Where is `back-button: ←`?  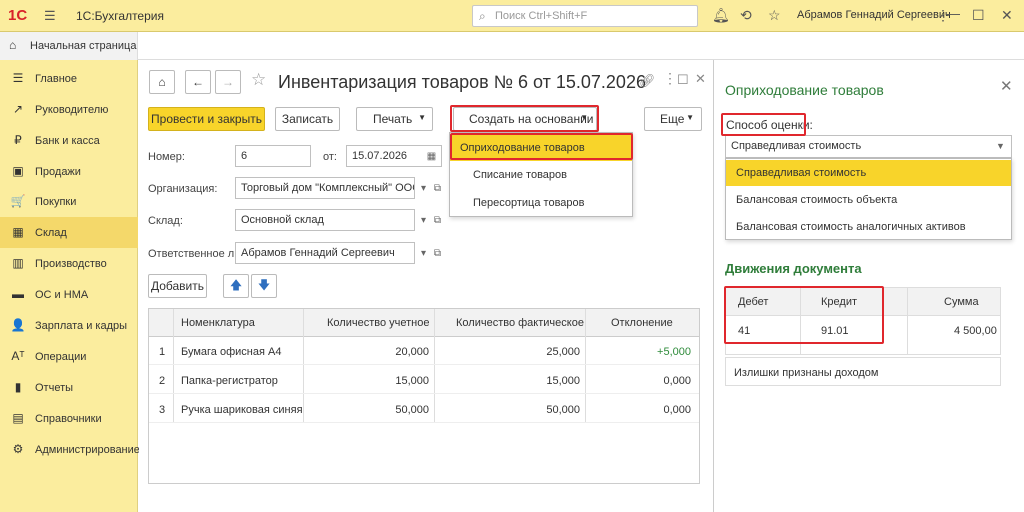 back-button: ← is located at coordinates (198, 82).